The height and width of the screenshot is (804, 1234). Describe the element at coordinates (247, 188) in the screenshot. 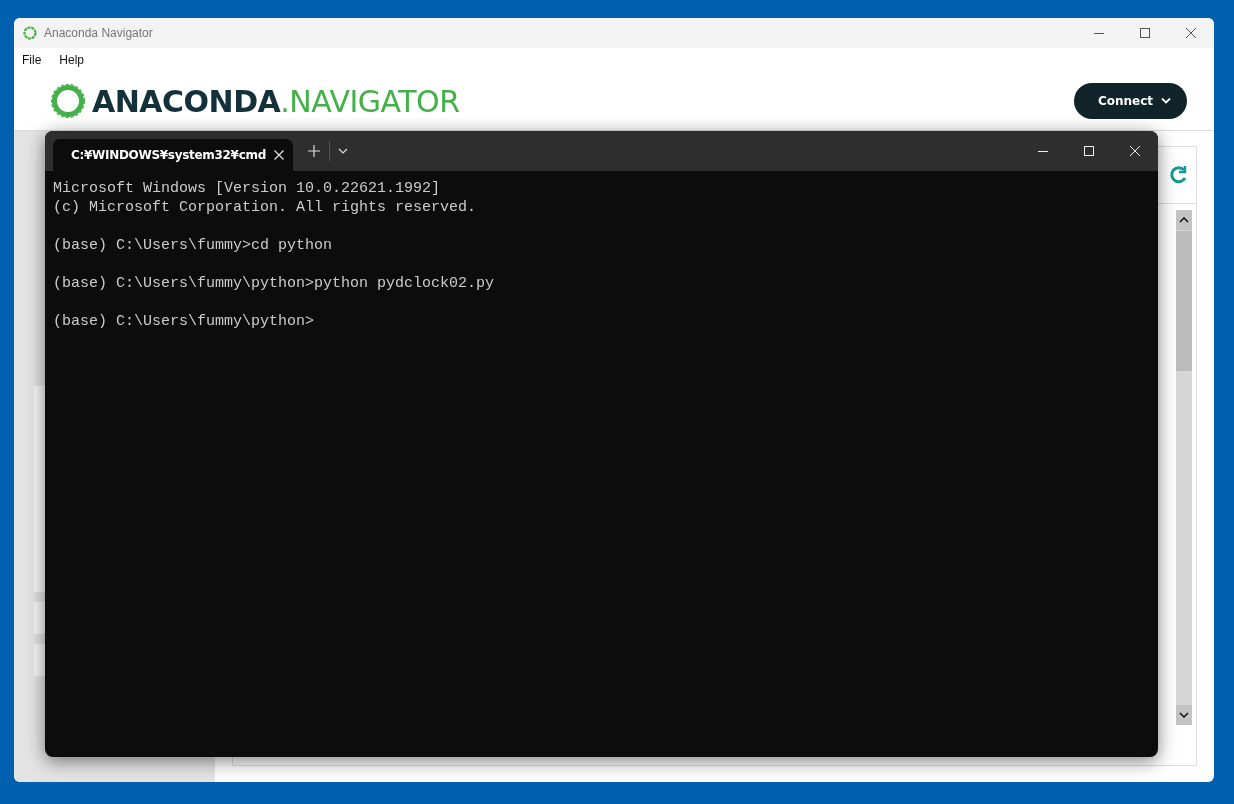

I see `console-line: Microsoft Windows [Version 10.0.22621.1992]` at that location.